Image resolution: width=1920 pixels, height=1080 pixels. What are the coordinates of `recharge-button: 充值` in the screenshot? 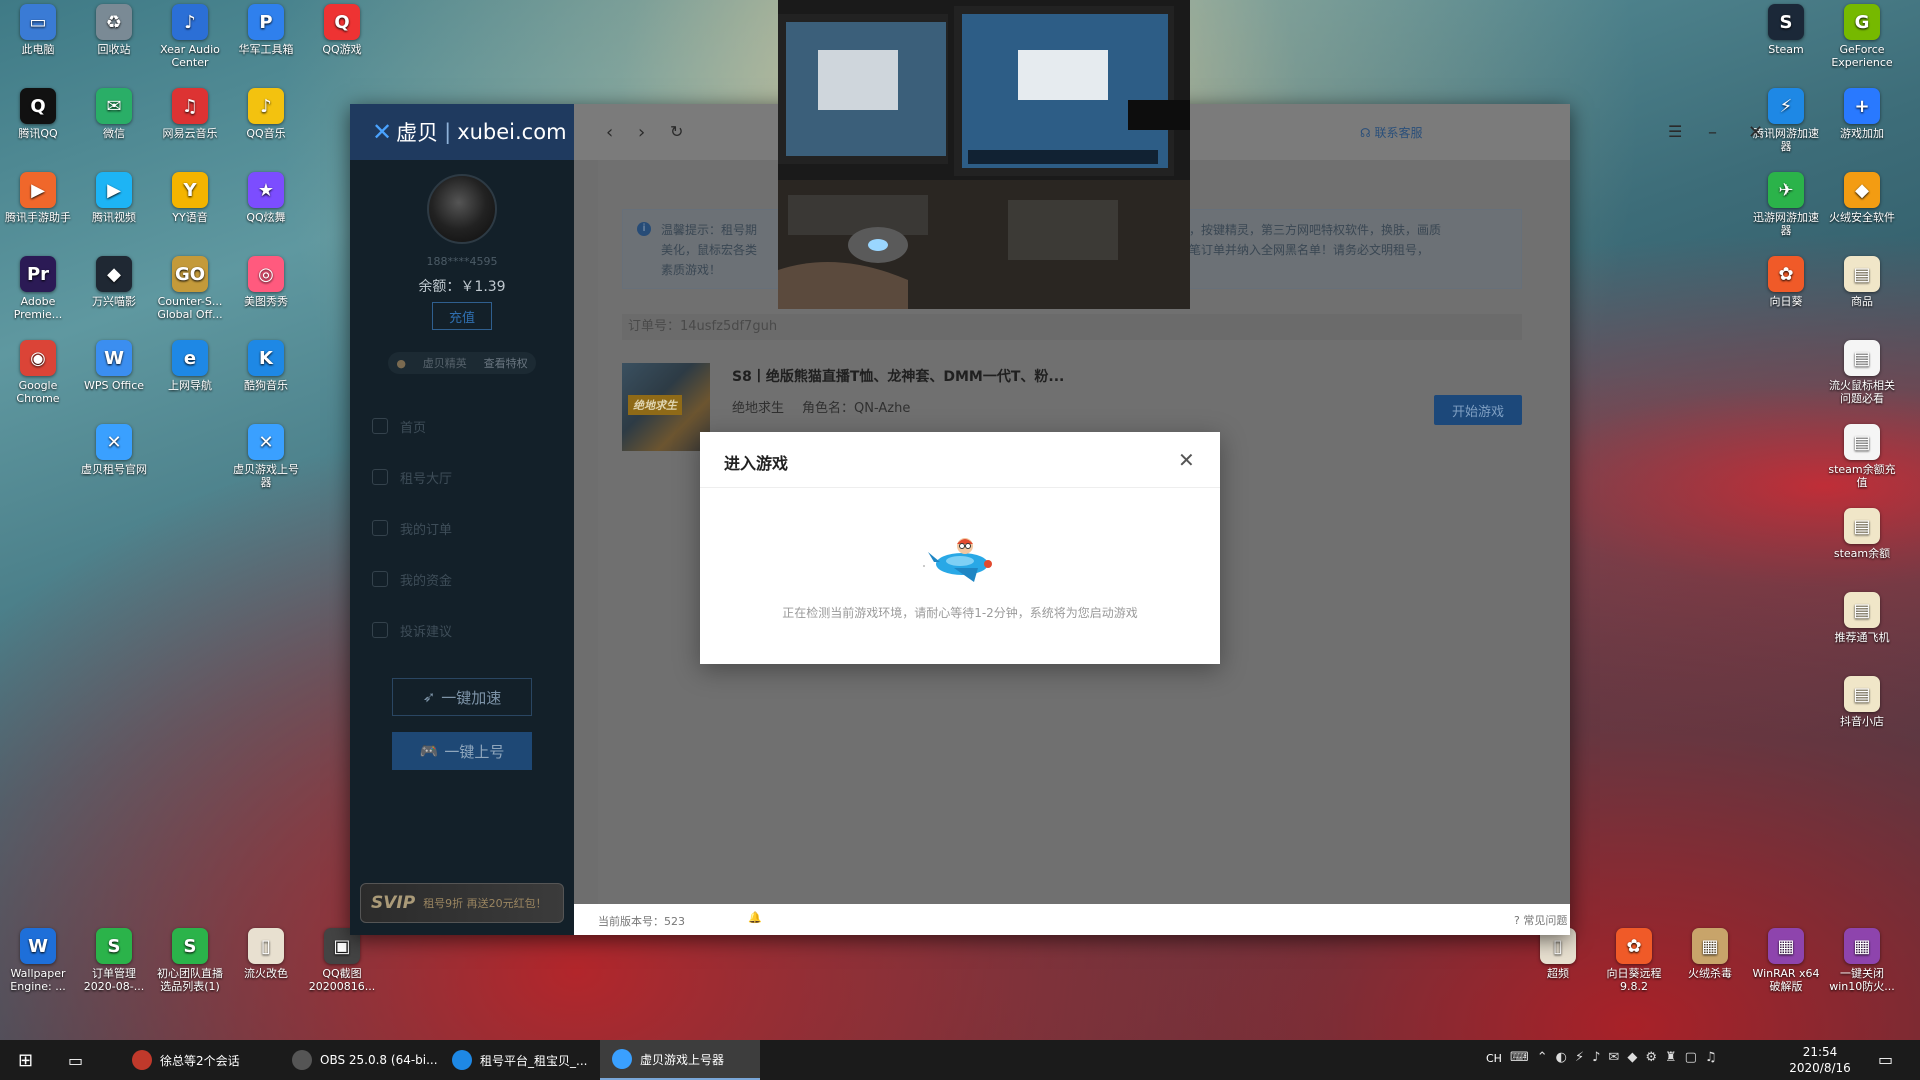 It's located at (462, 316).